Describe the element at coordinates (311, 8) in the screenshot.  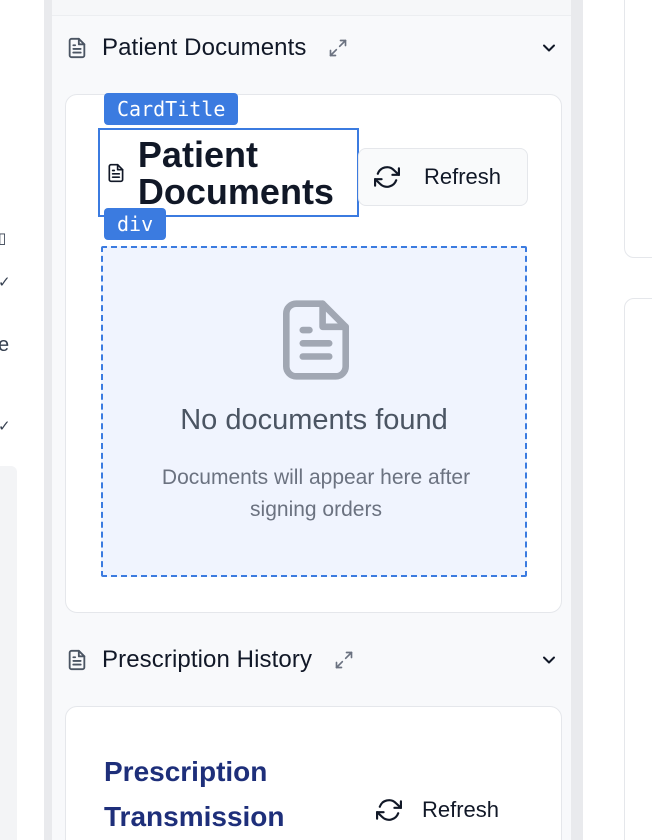
I see `top-strip` at that location.